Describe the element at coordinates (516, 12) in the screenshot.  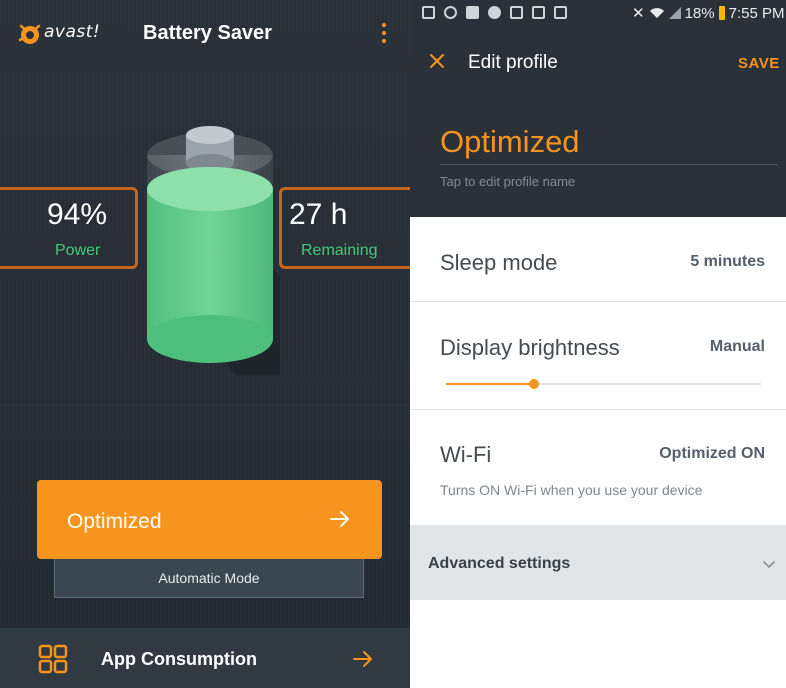
I see `message-notification-icon` at that location.